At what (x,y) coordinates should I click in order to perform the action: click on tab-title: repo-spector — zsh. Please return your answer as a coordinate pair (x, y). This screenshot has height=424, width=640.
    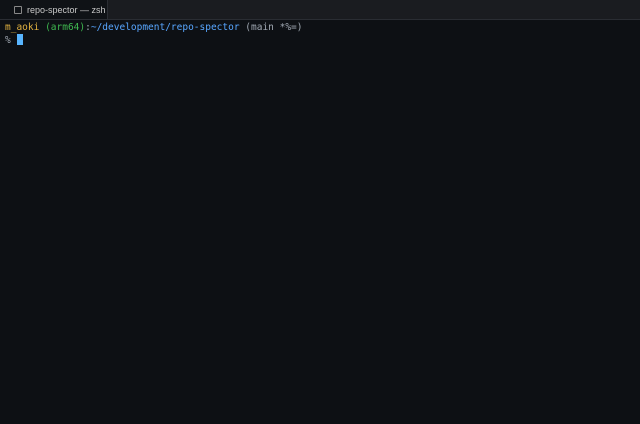
    Looking at the image, I should click on (66, 9).